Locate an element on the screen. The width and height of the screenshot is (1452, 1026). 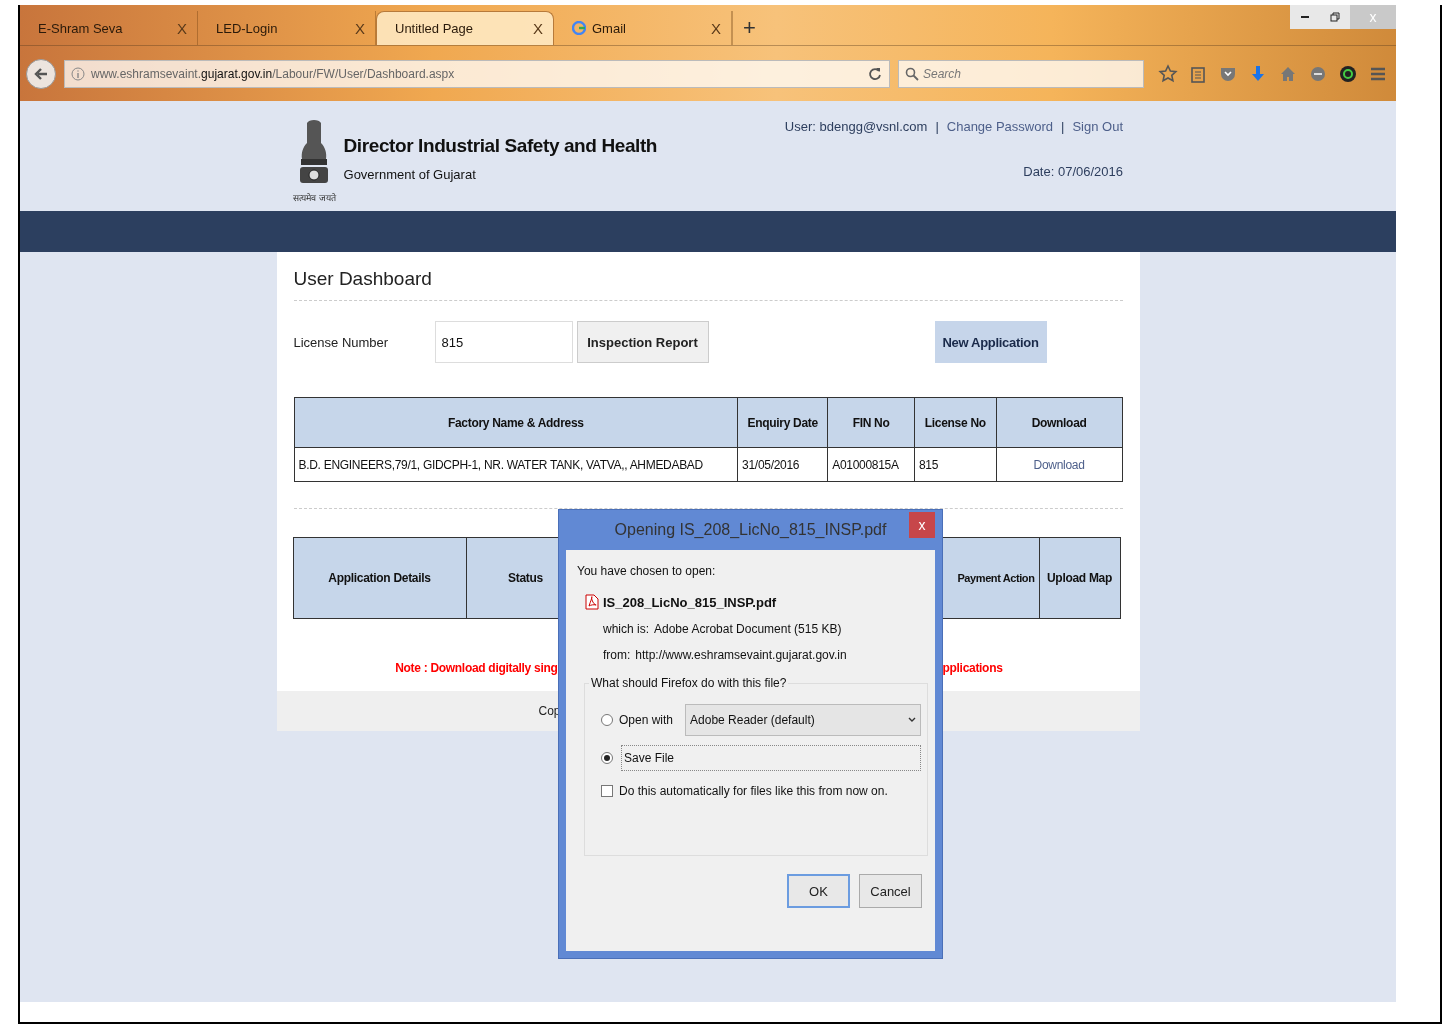
browser-tab: E-Shram Seva X is located at coordinates (109, 28).